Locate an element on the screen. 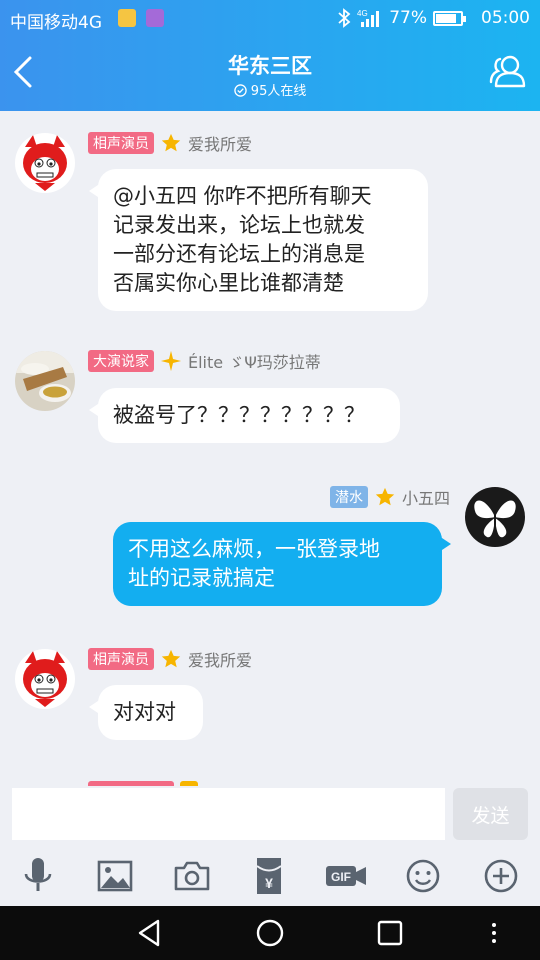 The image size is (540, 960). composer: 发送 is located at coordinates (270, 815).